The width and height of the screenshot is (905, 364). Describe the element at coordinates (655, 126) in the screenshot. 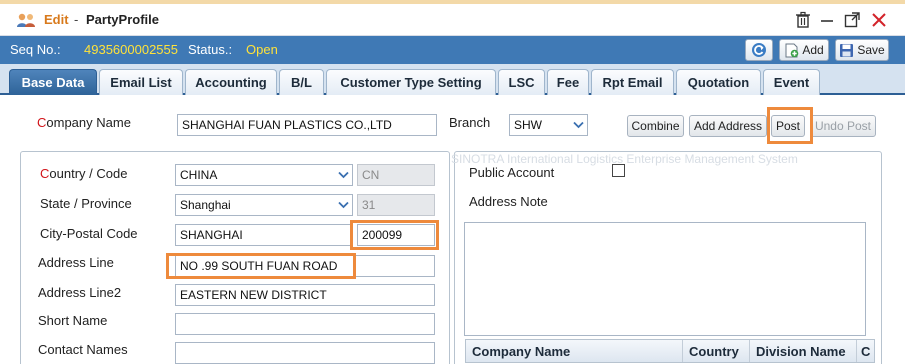

I see `combine-button: Combine` at that location.